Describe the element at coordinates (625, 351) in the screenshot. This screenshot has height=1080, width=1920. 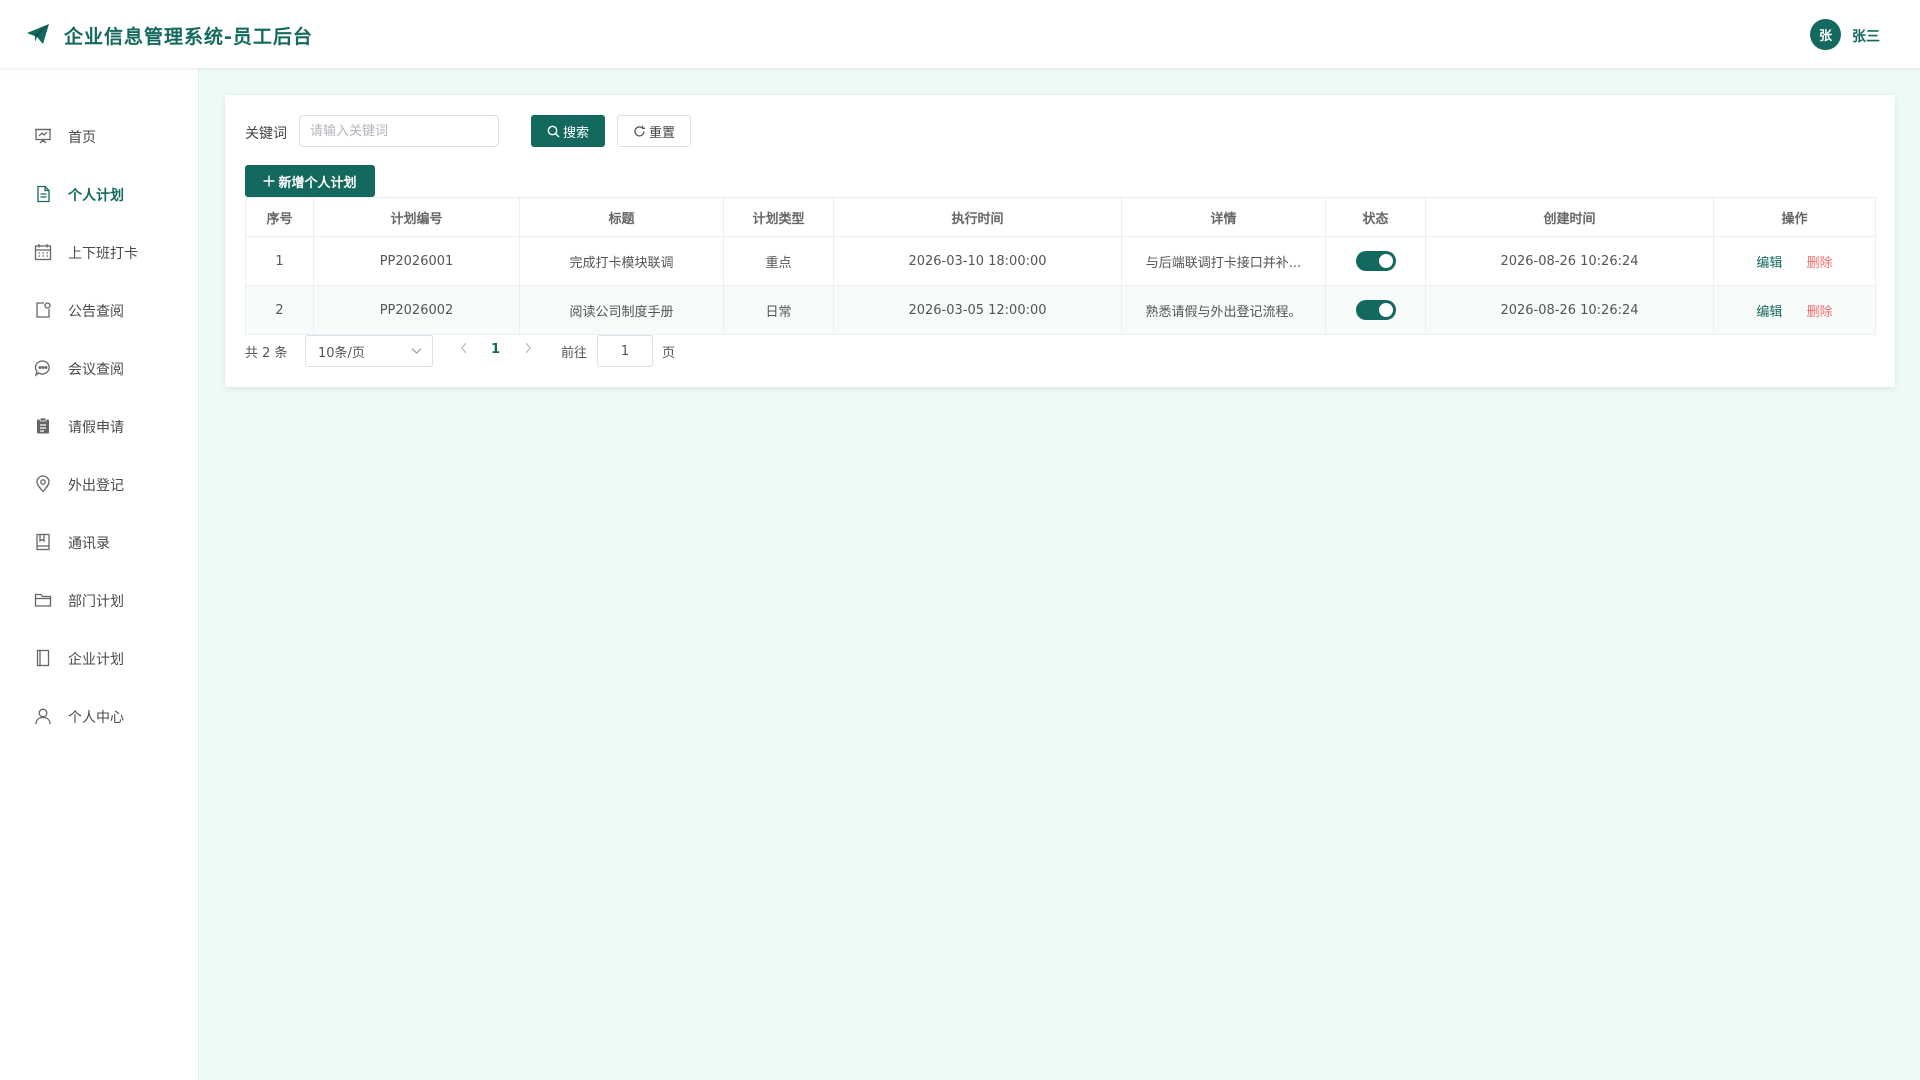
I see `goto-page-input` at that location.